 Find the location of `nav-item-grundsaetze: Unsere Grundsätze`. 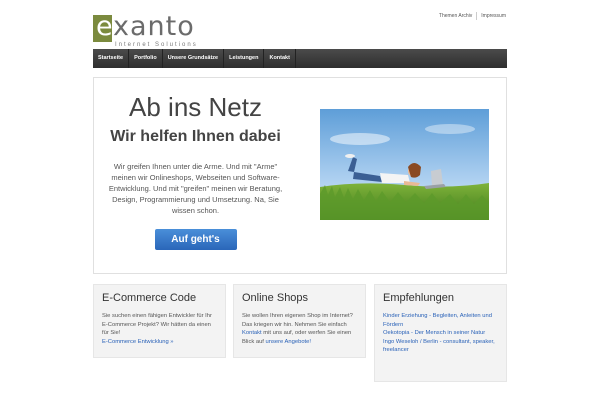

nav-item-grundsaetze: Unsere Grundsätze is located at coordinates (194, 58).